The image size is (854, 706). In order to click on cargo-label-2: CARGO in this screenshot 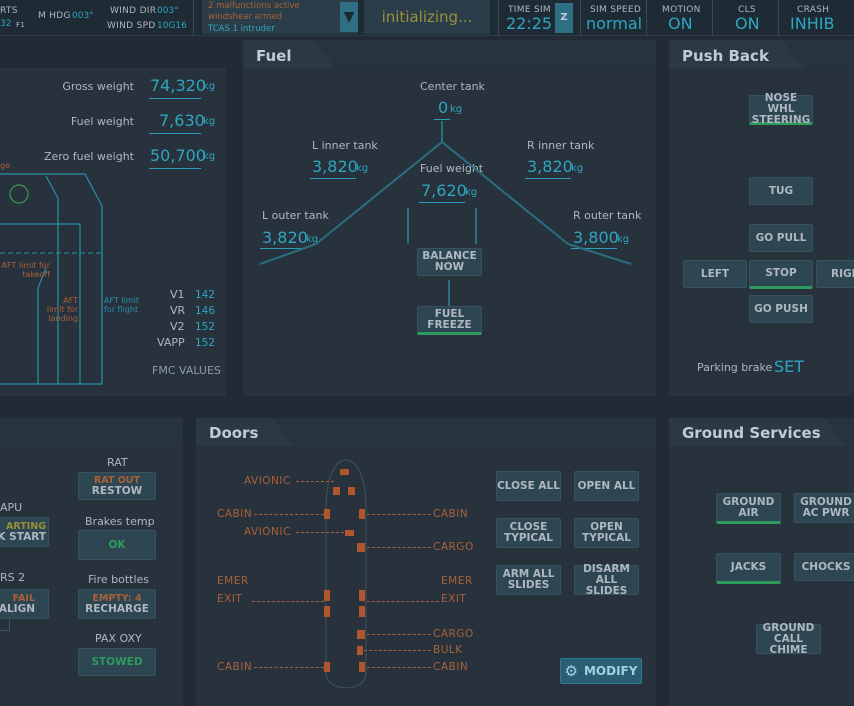, I will do `click(453, 634)`.